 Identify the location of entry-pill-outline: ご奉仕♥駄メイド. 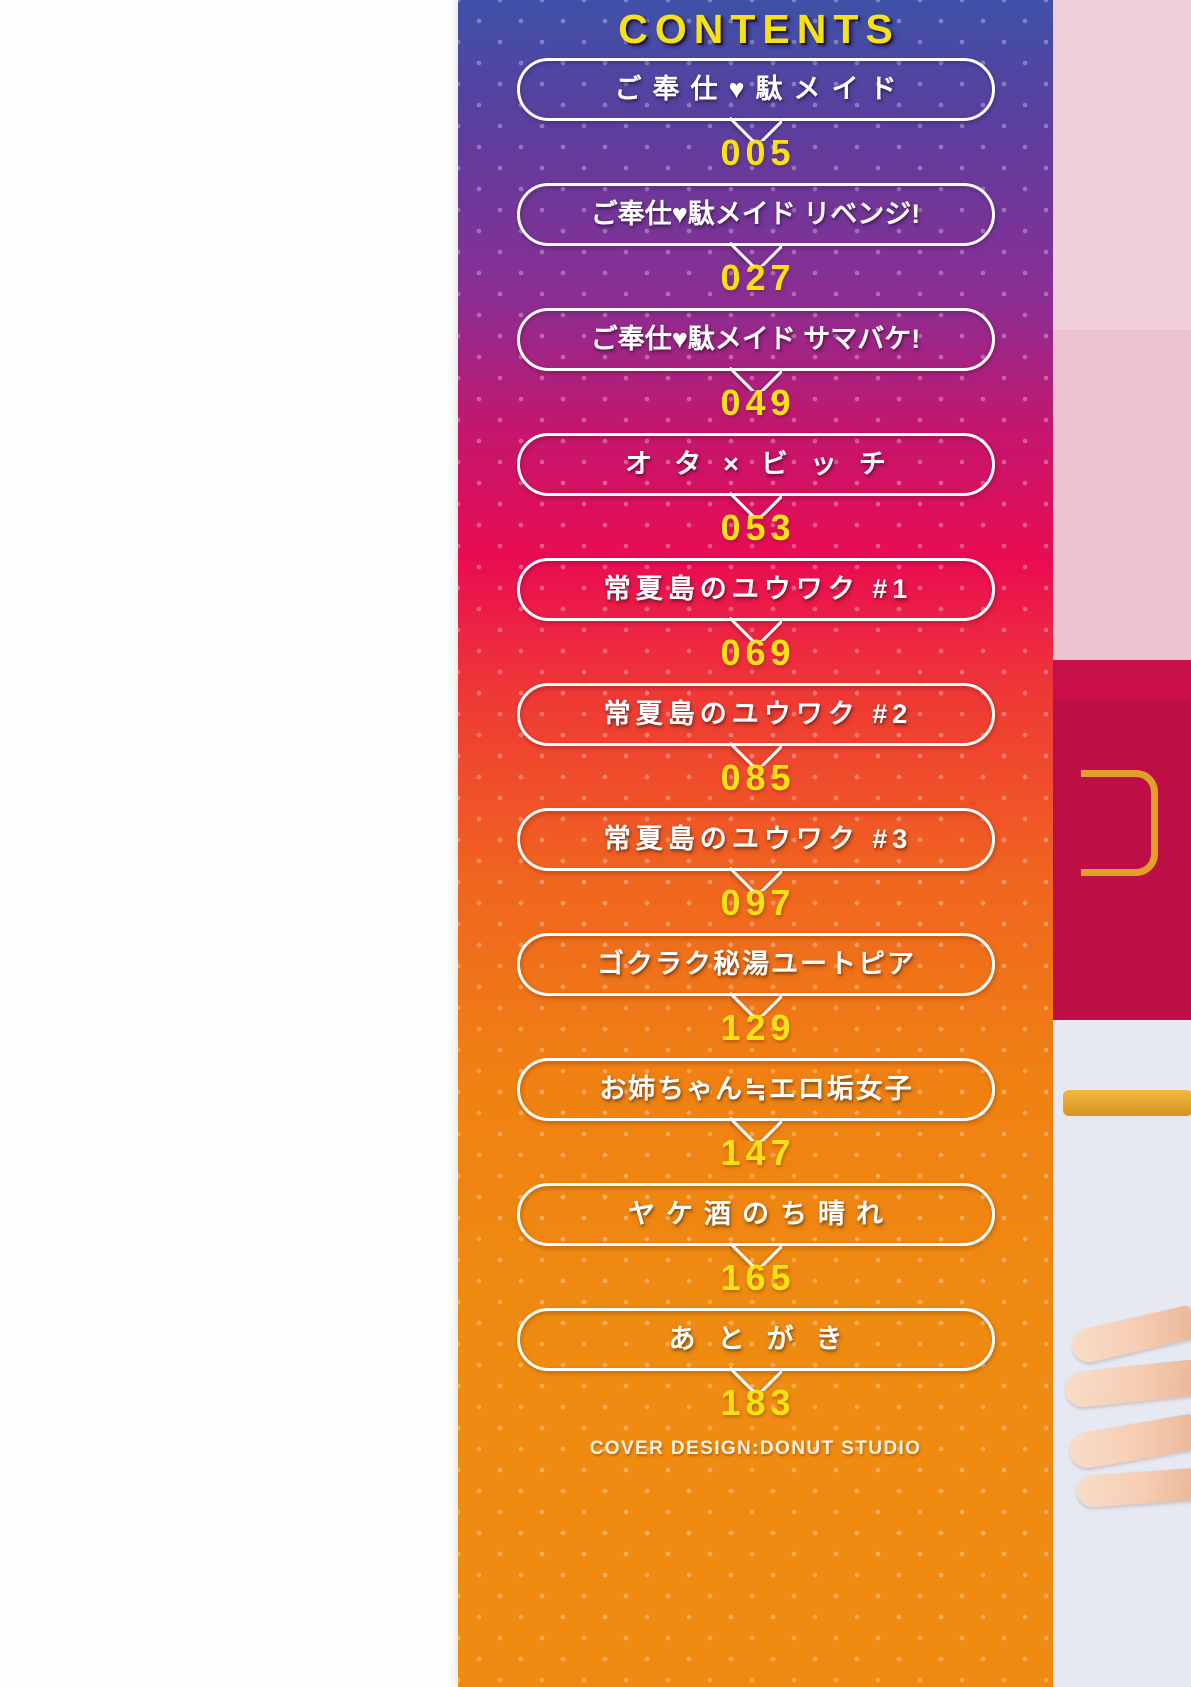
(755, 89).